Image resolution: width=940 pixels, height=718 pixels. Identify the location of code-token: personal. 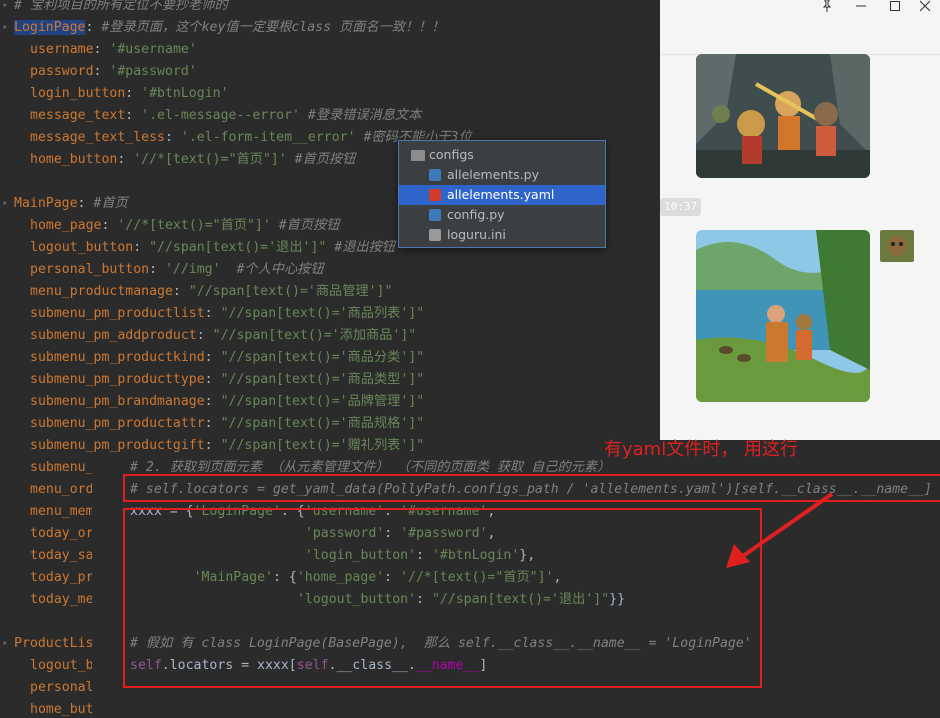
(62, 687).